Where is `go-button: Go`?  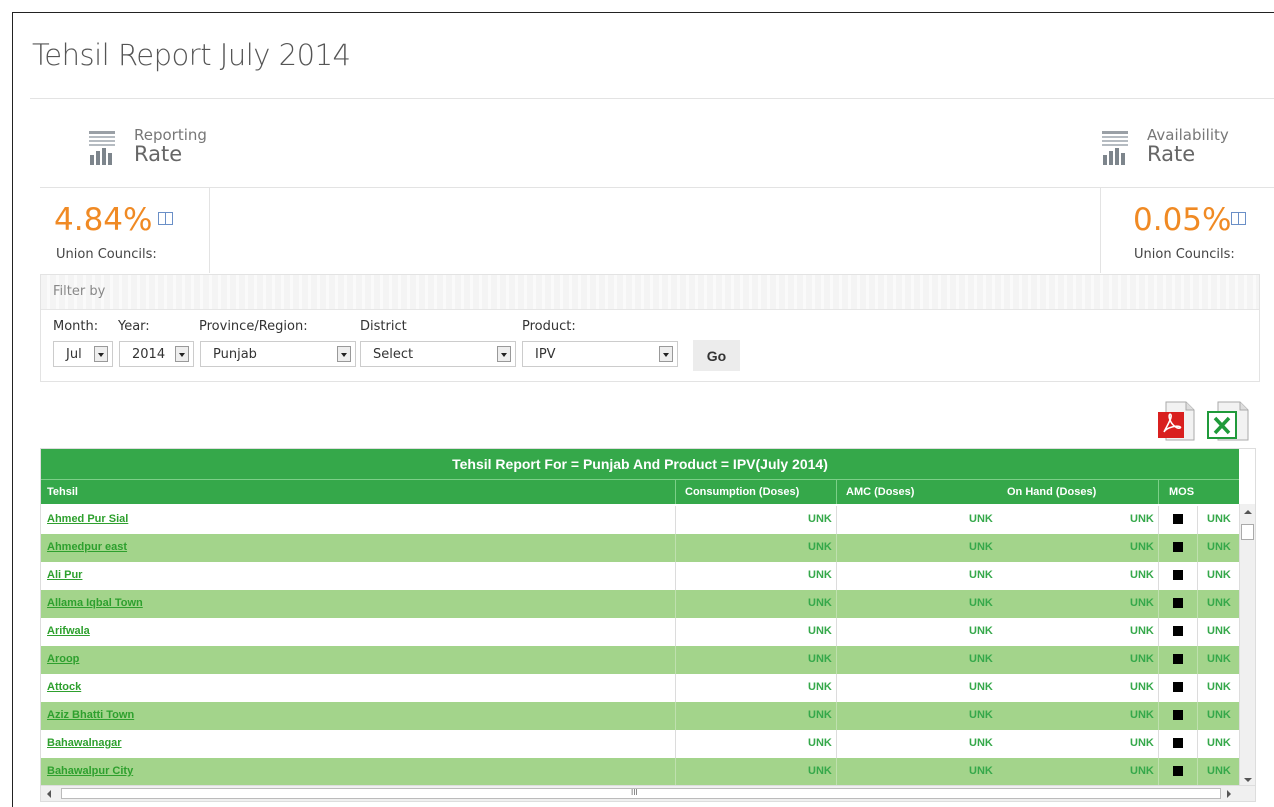 go-button: Go is located at coordinates (716, 355).